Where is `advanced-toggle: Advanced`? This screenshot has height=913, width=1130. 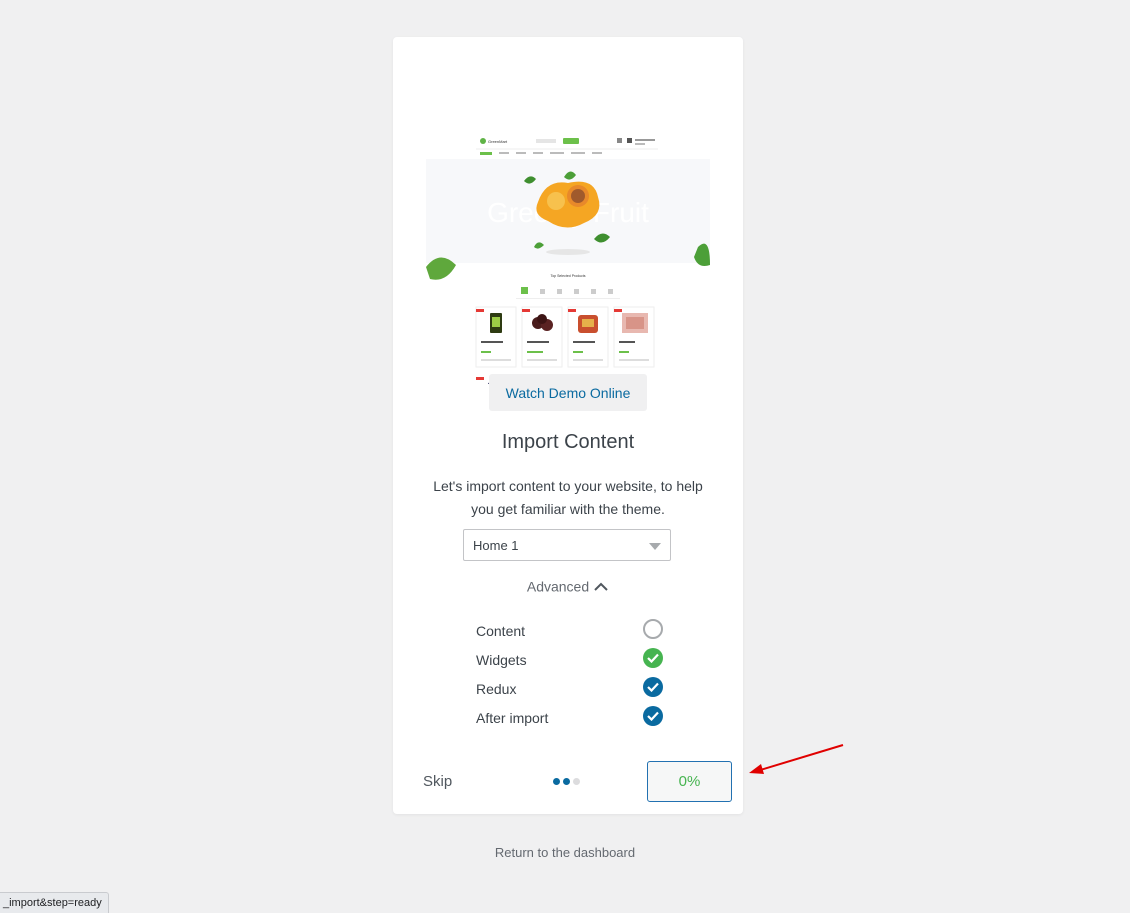 advanced-toggle: Advanced is located at coordinates (568, 585).